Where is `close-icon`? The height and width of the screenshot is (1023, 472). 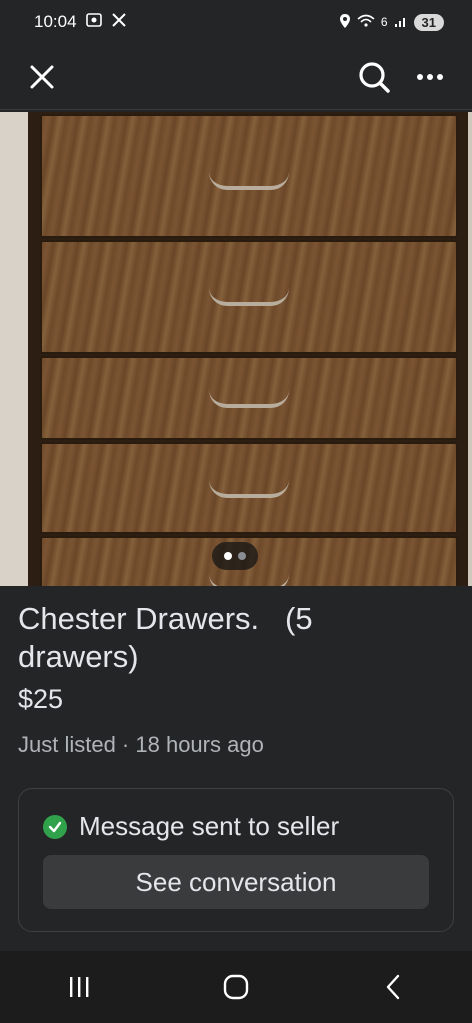
close-icon is located at coordinates (42, 76).